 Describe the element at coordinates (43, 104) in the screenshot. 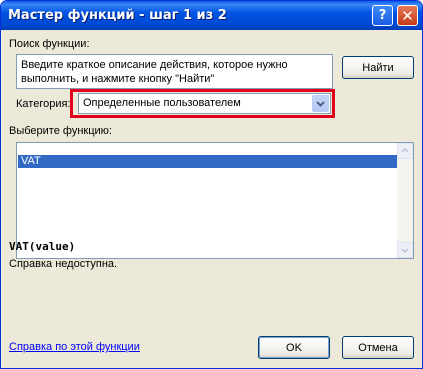

I see `category-label: Категория:` at that location.